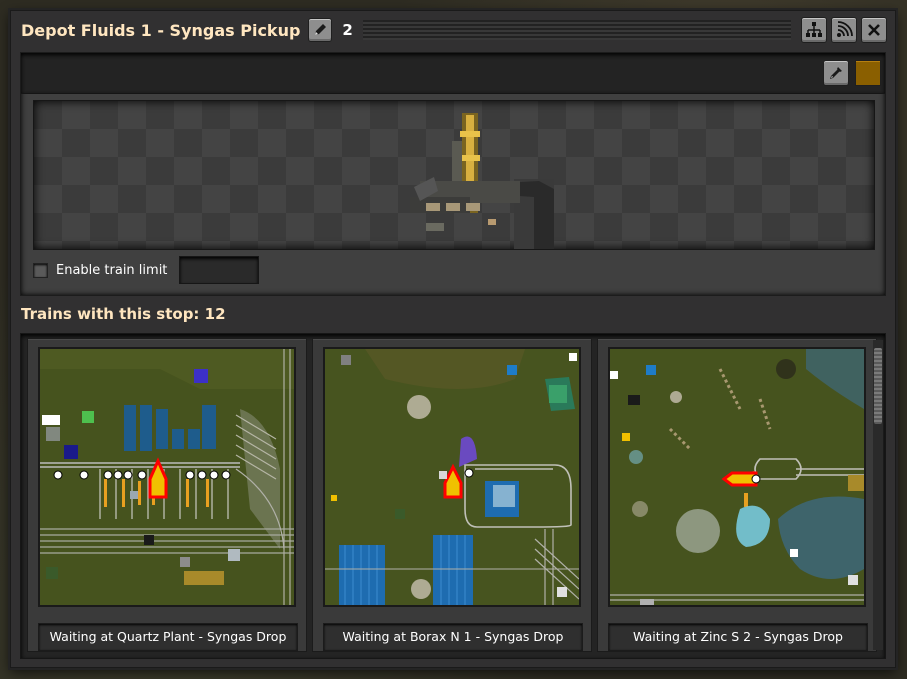 Image resolution: width=907 pixels, height=679 pixels. What do you see at coordinates (161, 30) in the screenshot?
I see `station-title: Depot Fluids 1 - Syngas Pickup` at bounding box center [161, 30].